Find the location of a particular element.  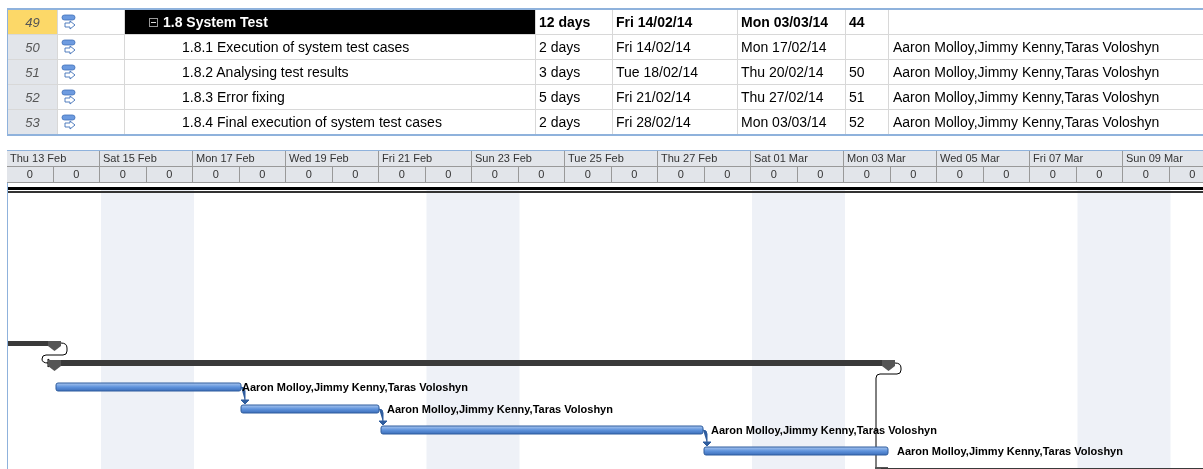

timescale-date: Sun 09 Mar is located at coordinates (1163, 158).